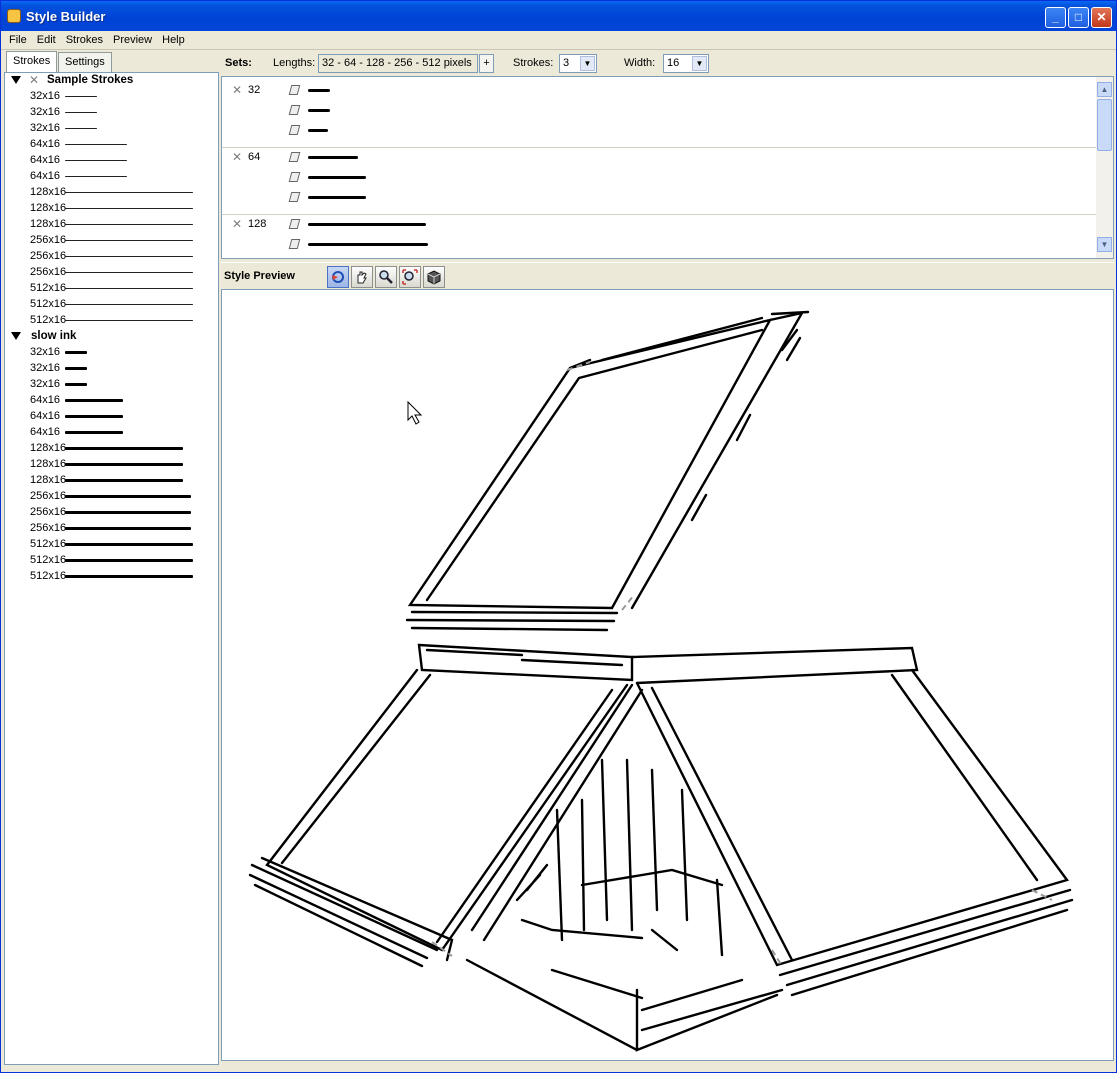  Describe the element at coordinates (640, 63) in the screenshot. I see `width-label: Width:` at that location.